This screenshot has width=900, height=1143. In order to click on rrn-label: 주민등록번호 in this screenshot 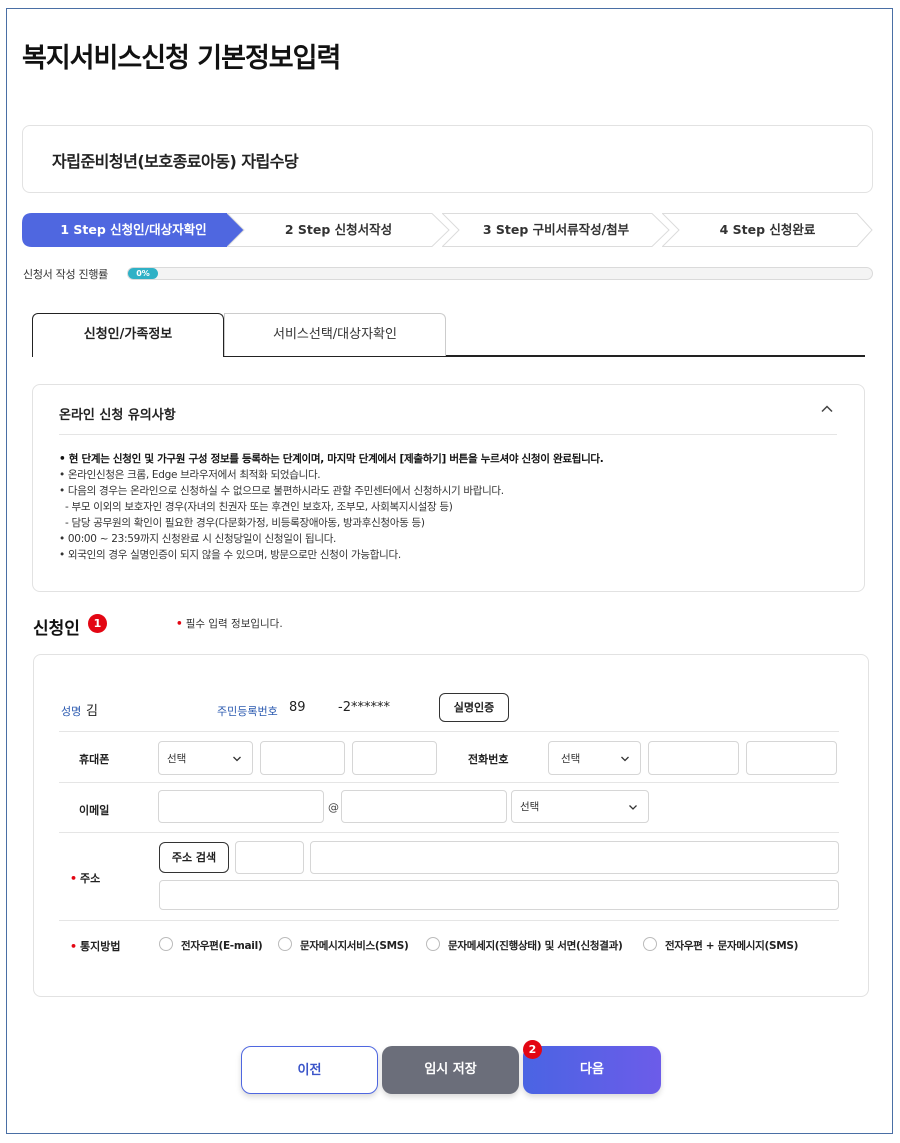, I will do `click(247, 711)`.